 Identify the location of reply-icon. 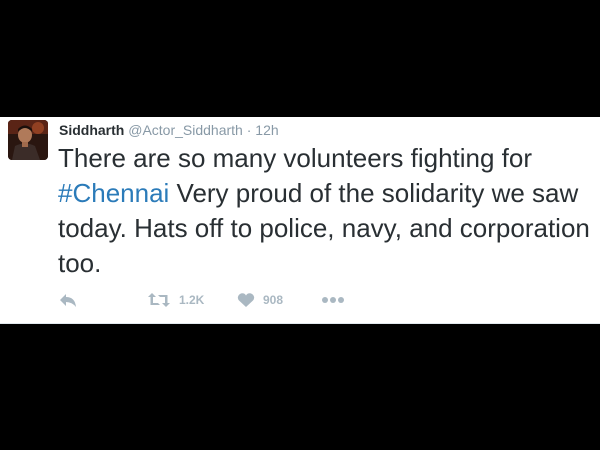
(68, 300).